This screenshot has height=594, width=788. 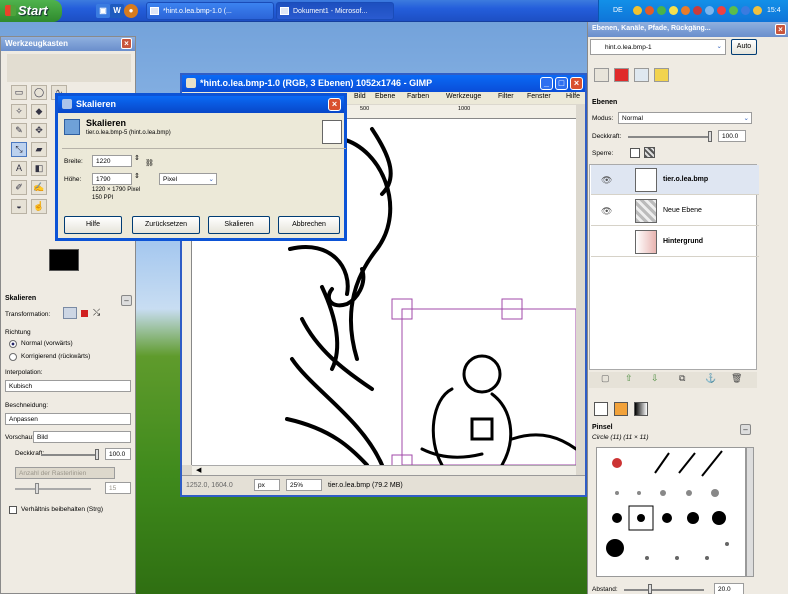 I want to click on unit-select: Pixel ⌄, so click(x=188, y=179).